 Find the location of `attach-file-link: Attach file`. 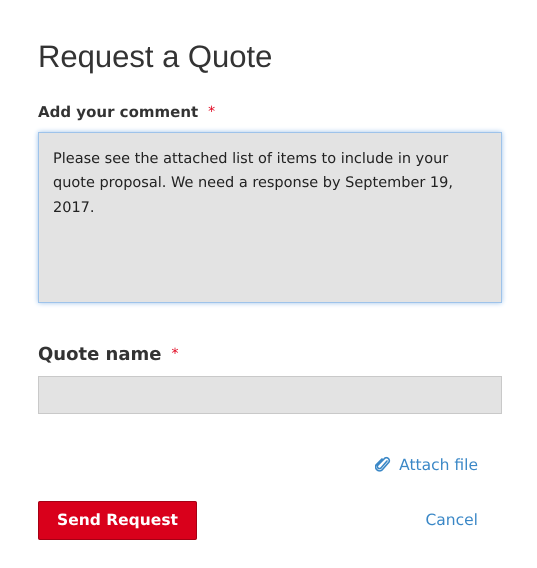

attach-file-link: Attach file is located at coordinates (426, 465).